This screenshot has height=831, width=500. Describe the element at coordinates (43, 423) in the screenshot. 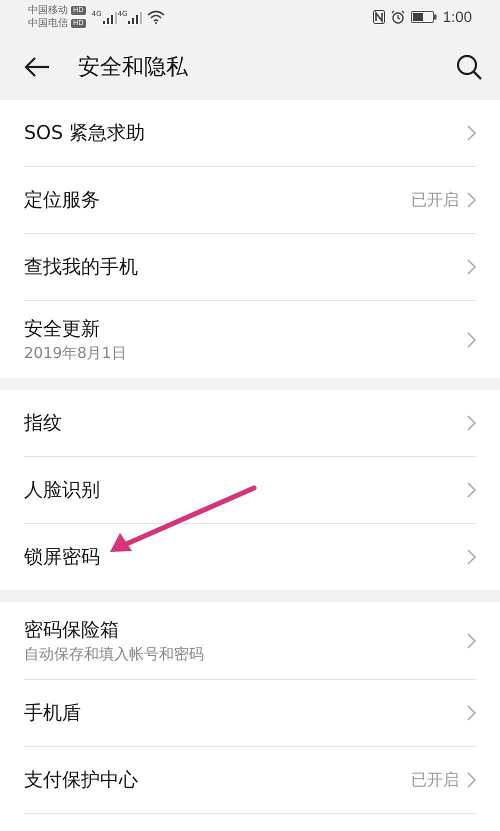

I see `item-title: 指纹` at that location.